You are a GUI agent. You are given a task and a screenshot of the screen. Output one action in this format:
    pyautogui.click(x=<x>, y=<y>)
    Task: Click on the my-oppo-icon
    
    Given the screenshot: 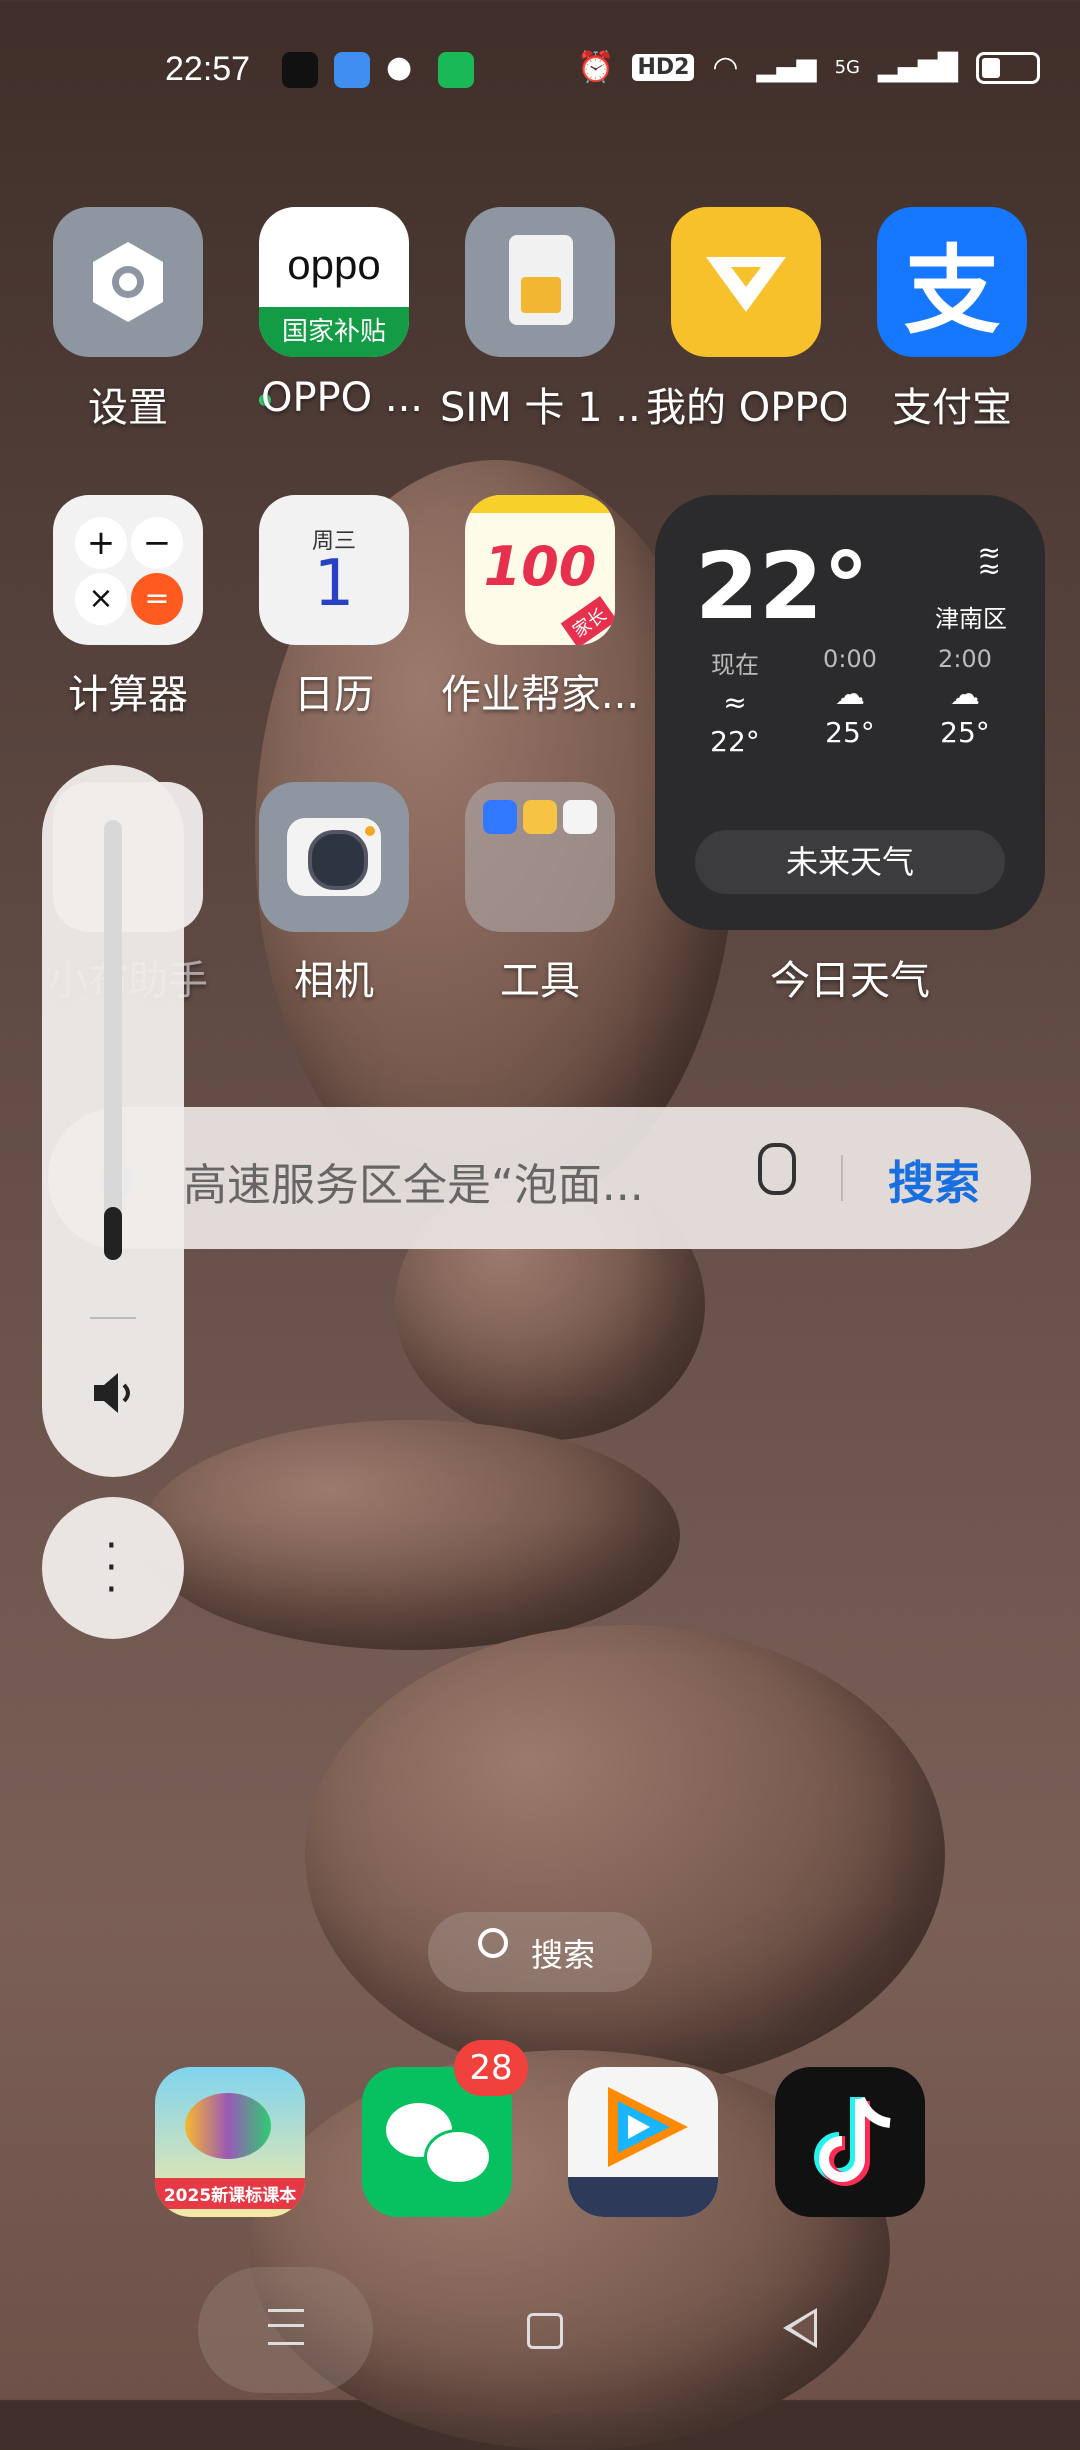 What is the action you would take?
    pyautogui.click(x=746, y=282)
    